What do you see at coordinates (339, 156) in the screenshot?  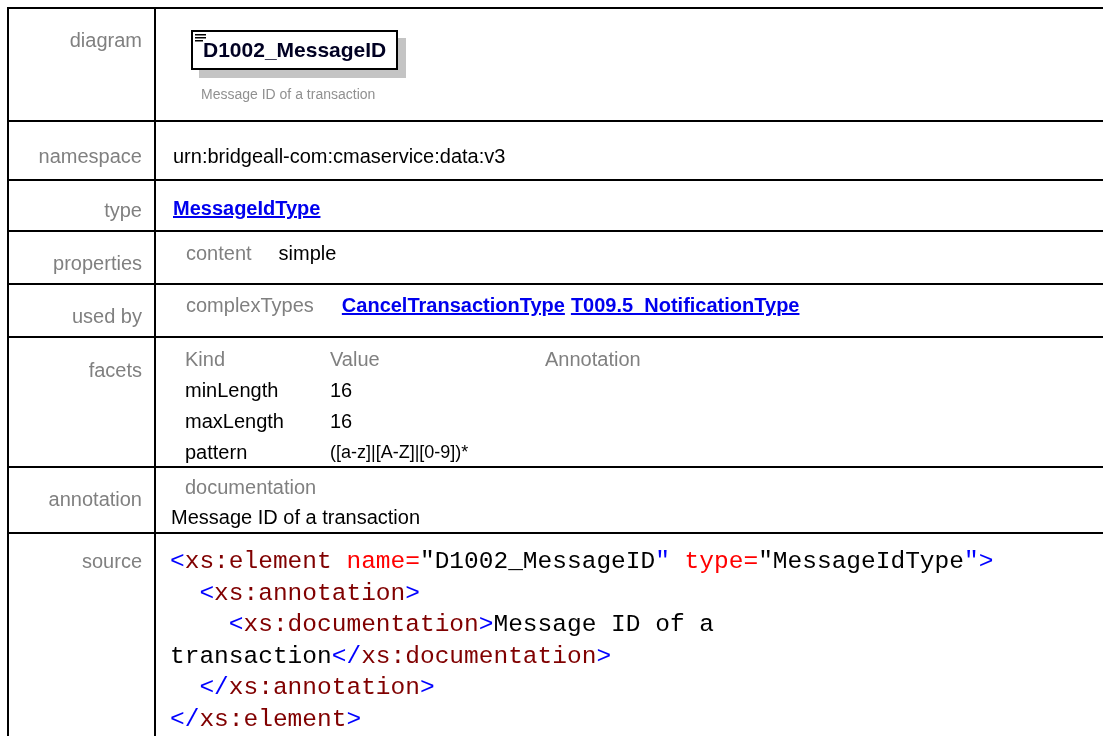 I see `namespace-value: urn:bridgeall-com:cmaservice:data:v3` at bounding box center [339, 156].